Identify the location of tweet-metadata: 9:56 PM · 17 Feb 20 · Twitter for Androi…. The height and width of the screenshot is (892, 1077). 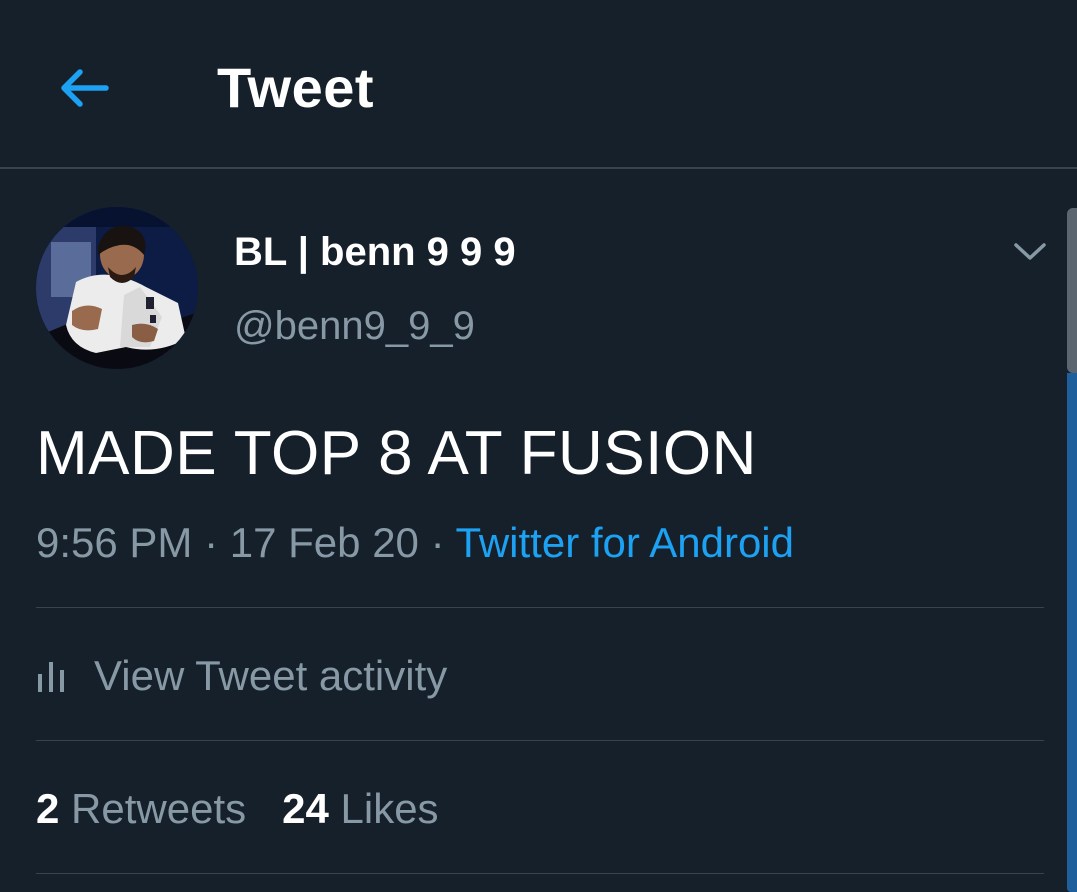
(415, 543).